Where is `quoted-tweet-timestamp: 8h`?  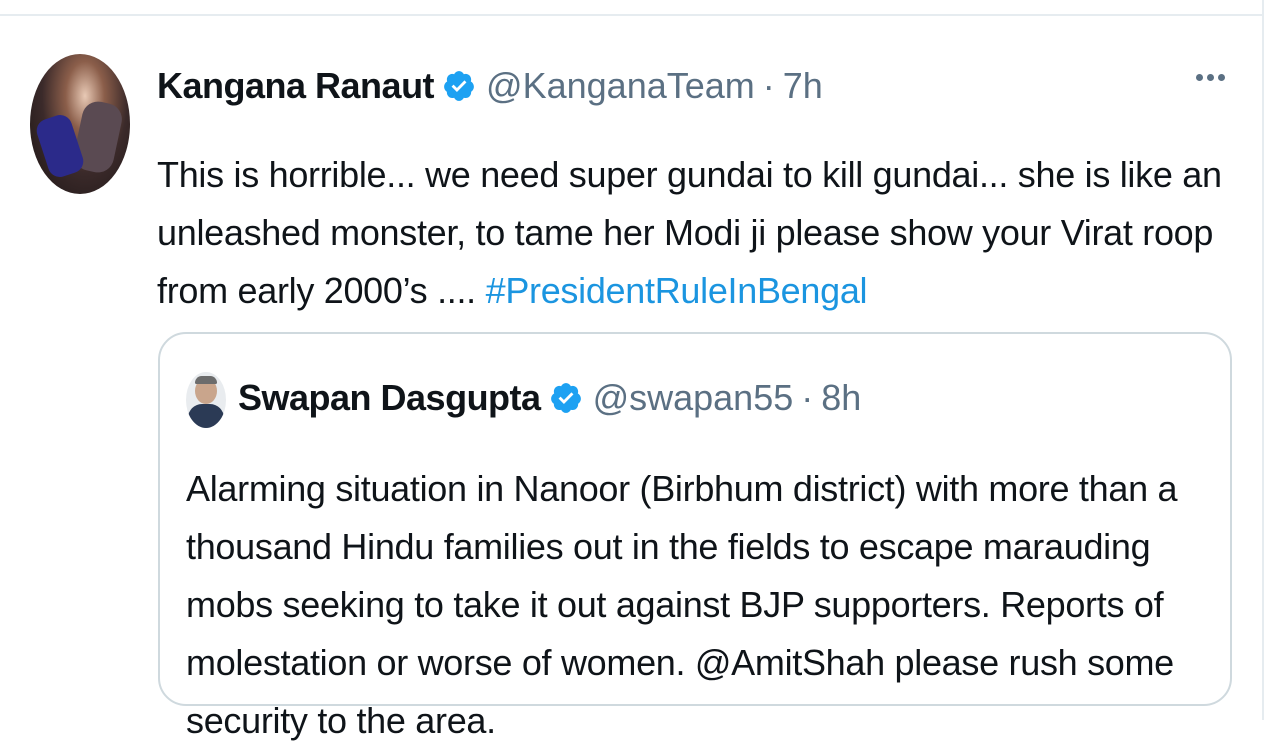 quoted-tweet-timestamp: 8h is located at coordinates (841, 398).